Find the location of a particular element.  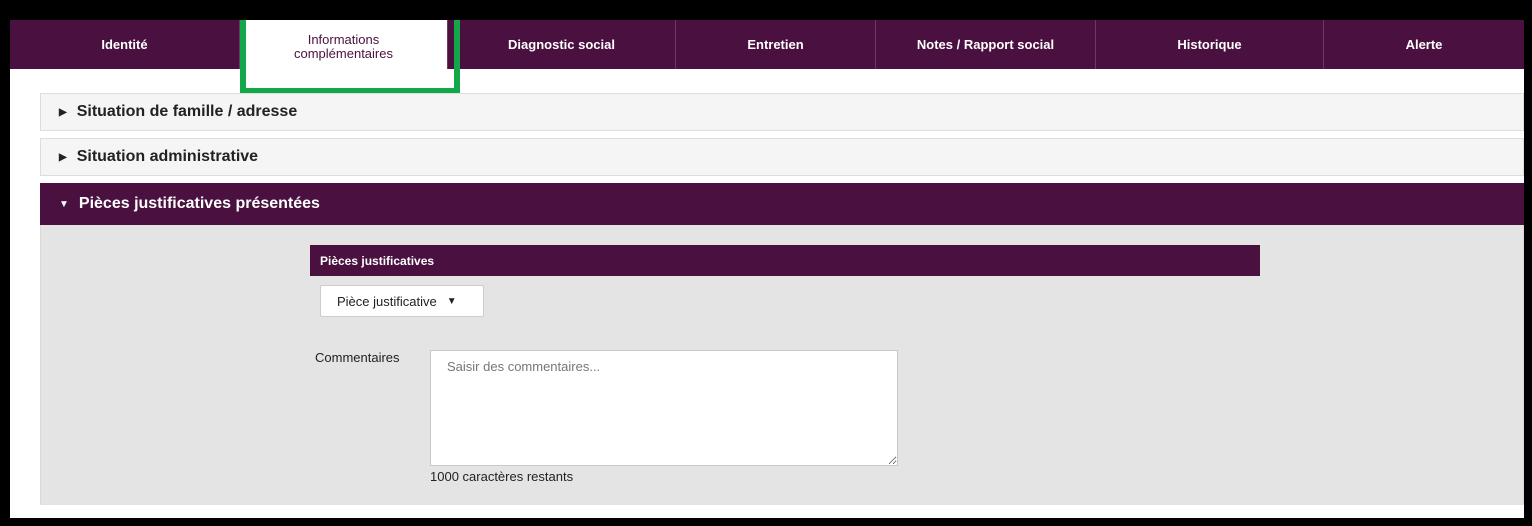

section-title: Situation administrative is located at coordinates (167, 156).